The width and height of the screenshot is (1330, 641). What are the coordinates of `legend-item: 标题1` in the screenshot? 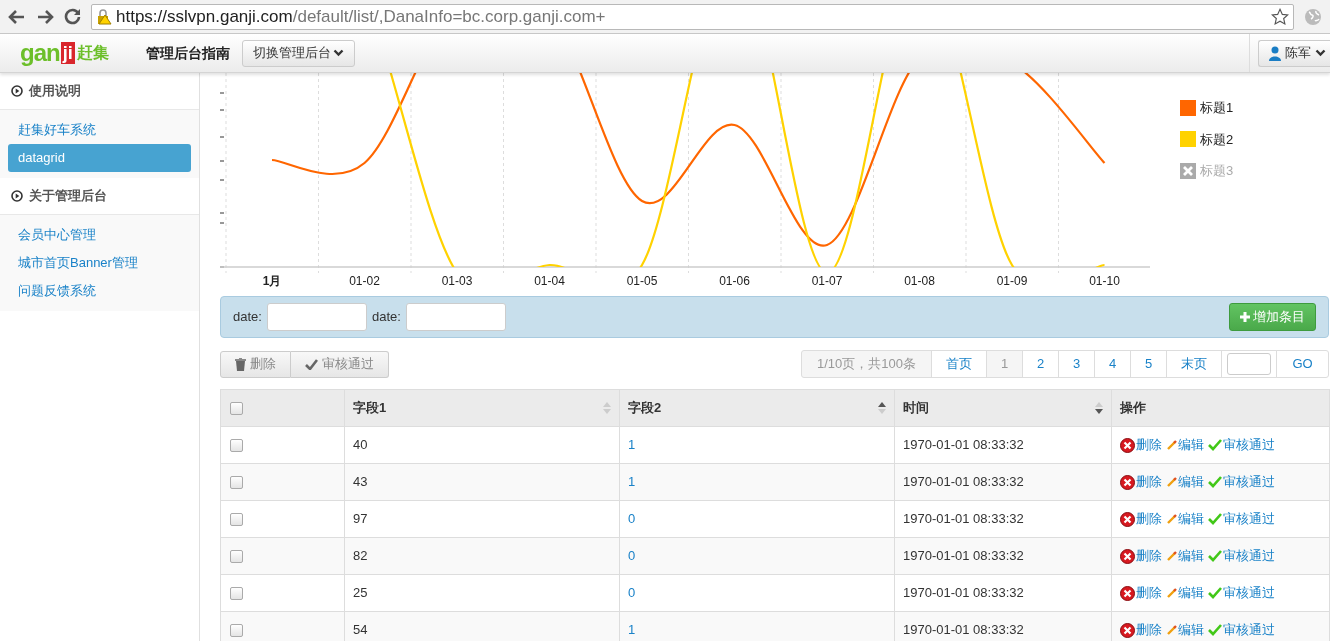 It's located at (1207, 108).